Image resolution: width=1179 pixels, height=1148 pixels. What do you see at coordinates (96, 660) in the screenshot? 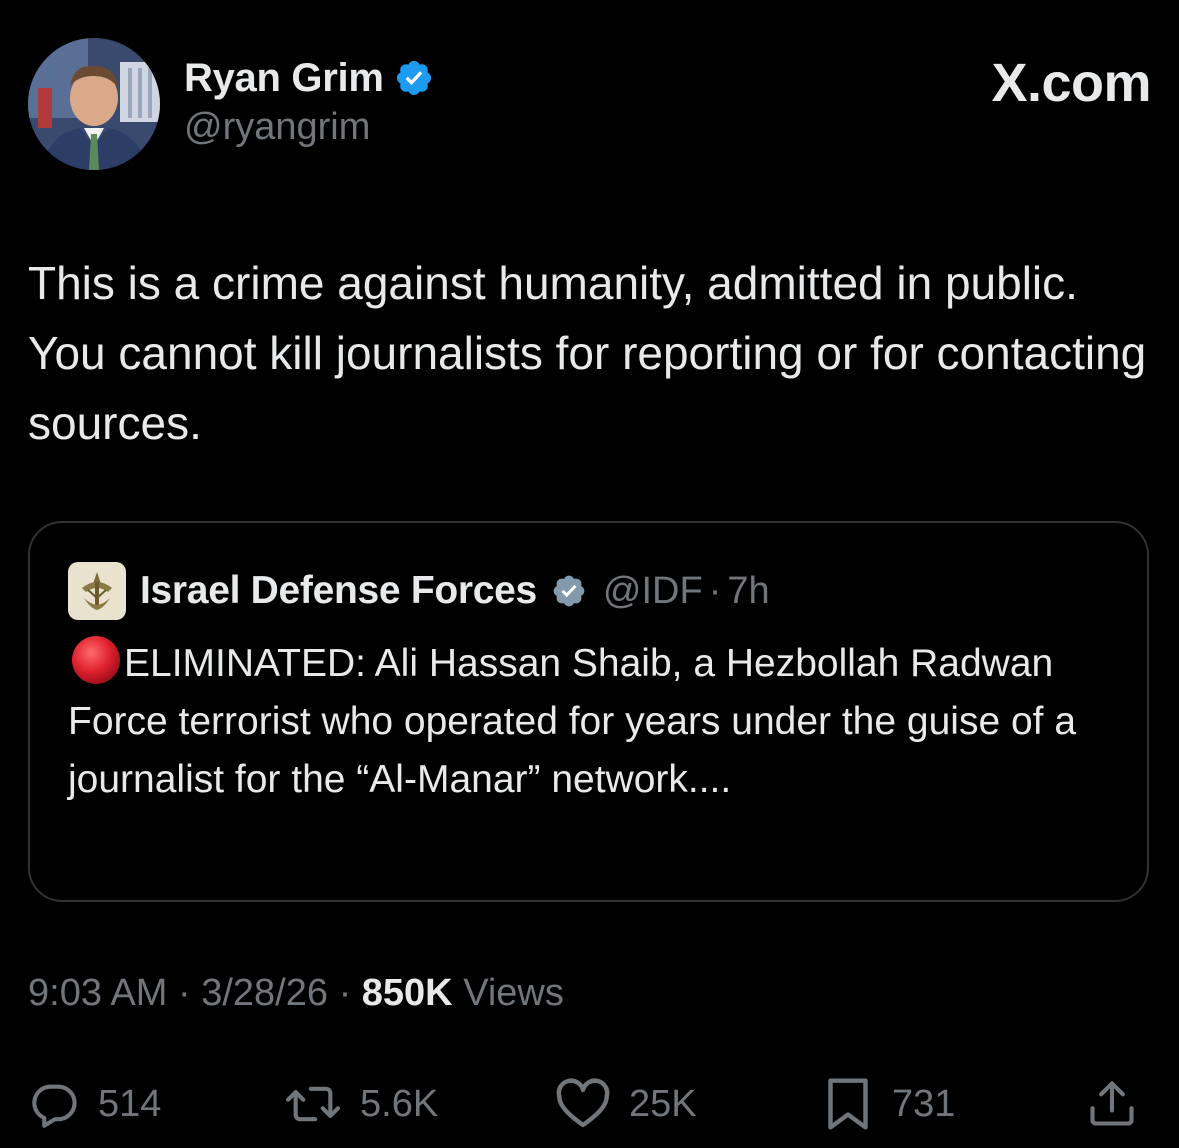
I see `red-circle-icon` at bounding box center [96, 660].